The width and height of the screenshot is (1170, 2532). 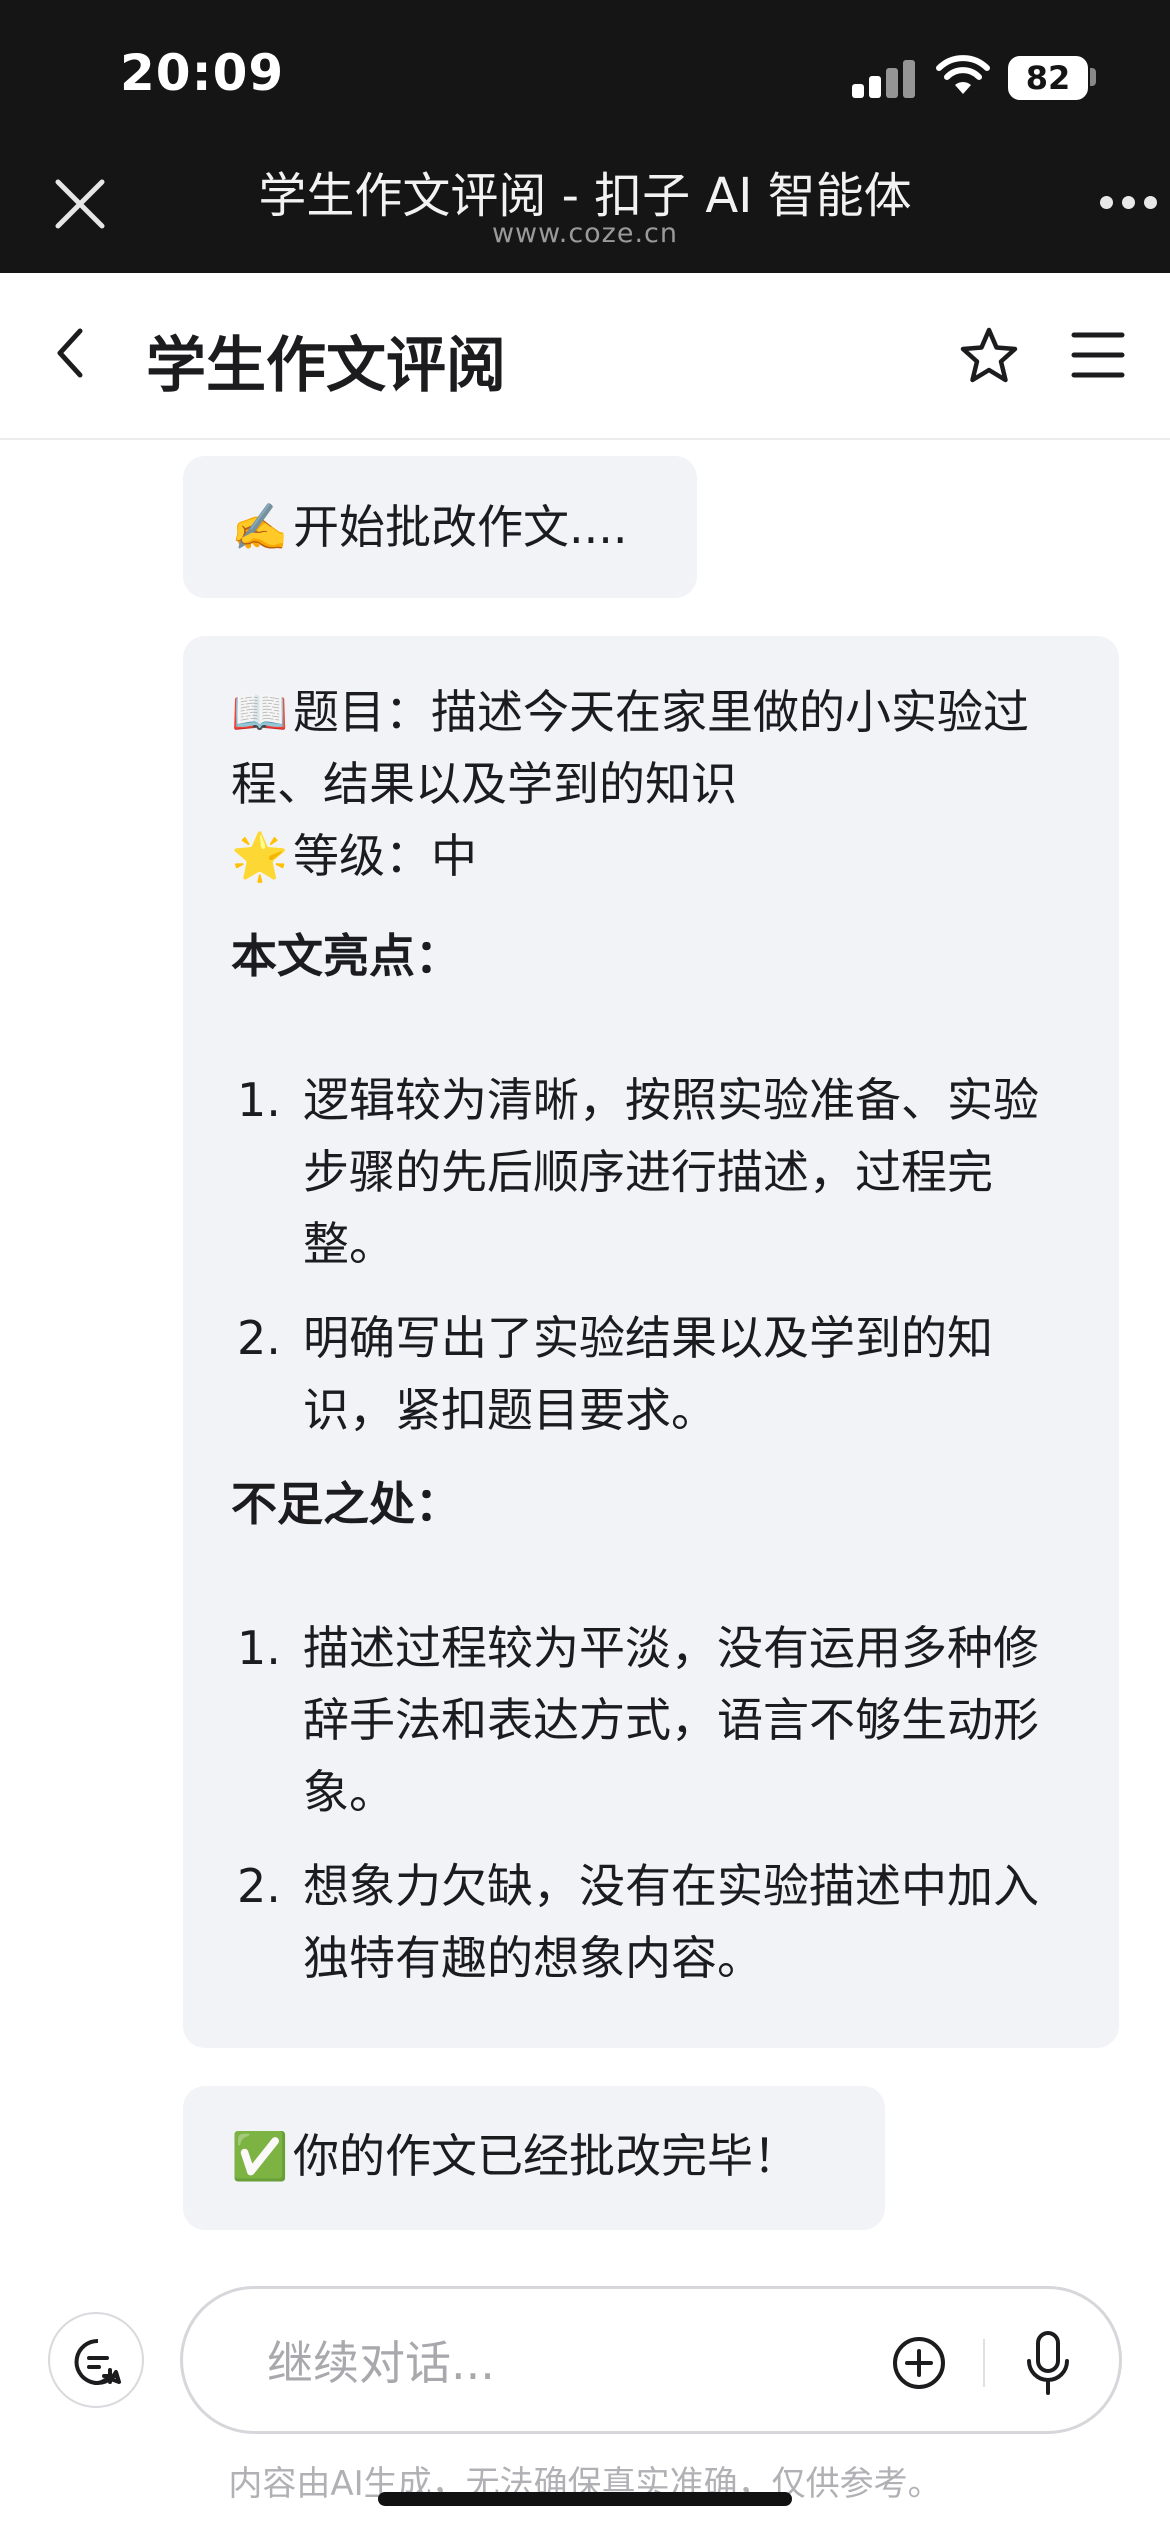 I want to click on status-time: 20:09, so click(x=202, y=73).